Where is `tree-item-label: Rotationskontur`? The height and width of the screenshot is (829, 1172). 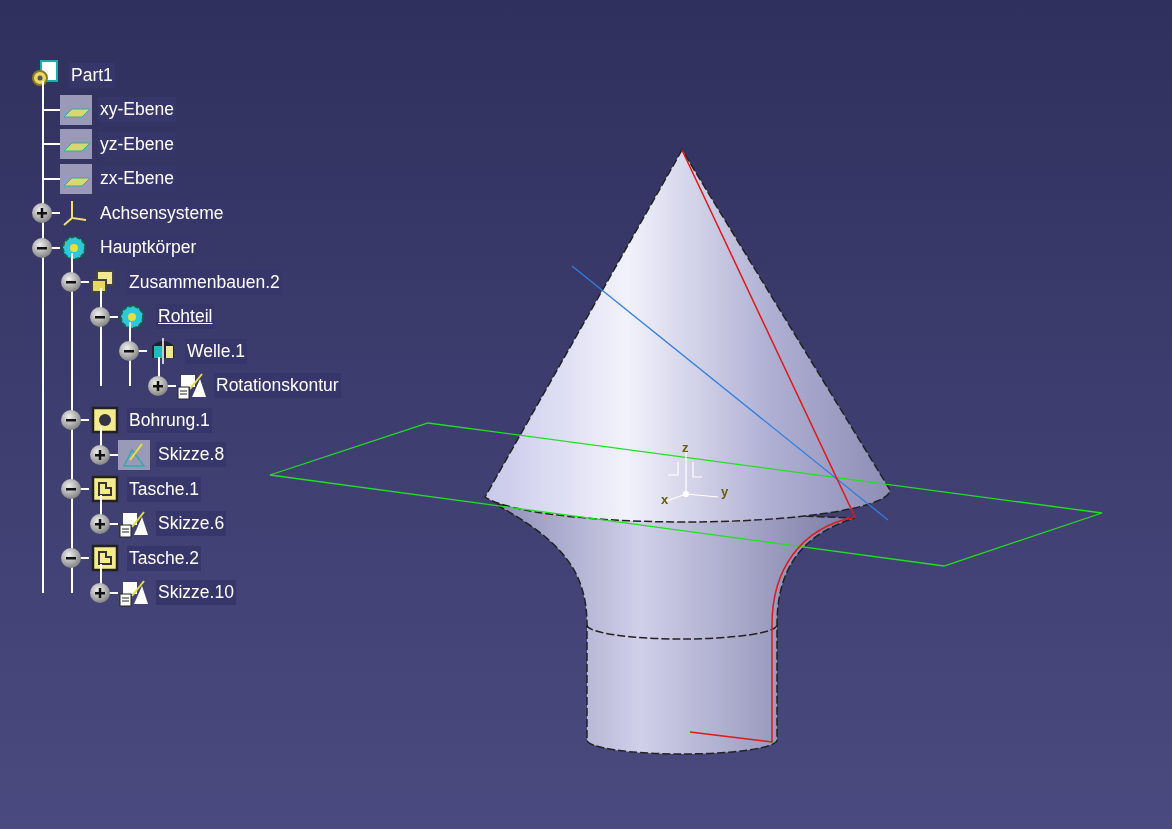
tree-item-label: Rotationskontur is located at coordinates (277, 386).